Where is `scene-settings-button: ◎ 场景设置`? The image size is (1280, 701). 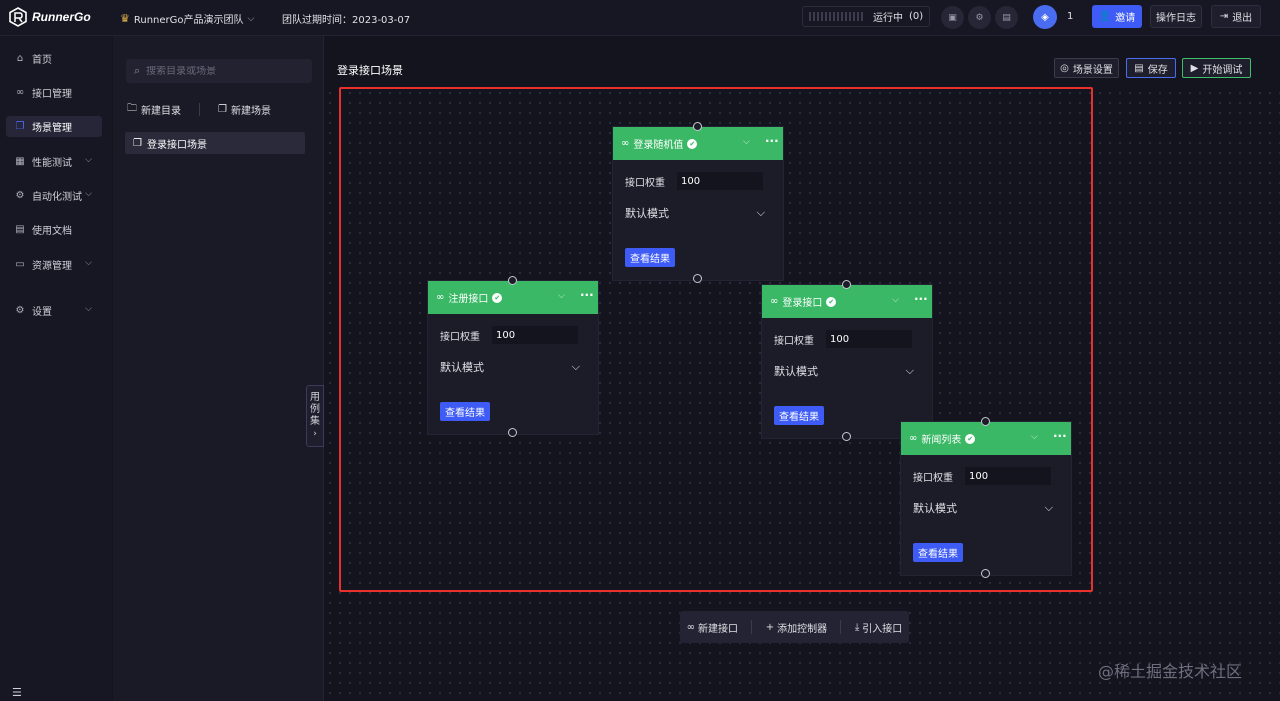 scene-settings-button: ◎ 场景设置 is located at coordinates (1086, 68).